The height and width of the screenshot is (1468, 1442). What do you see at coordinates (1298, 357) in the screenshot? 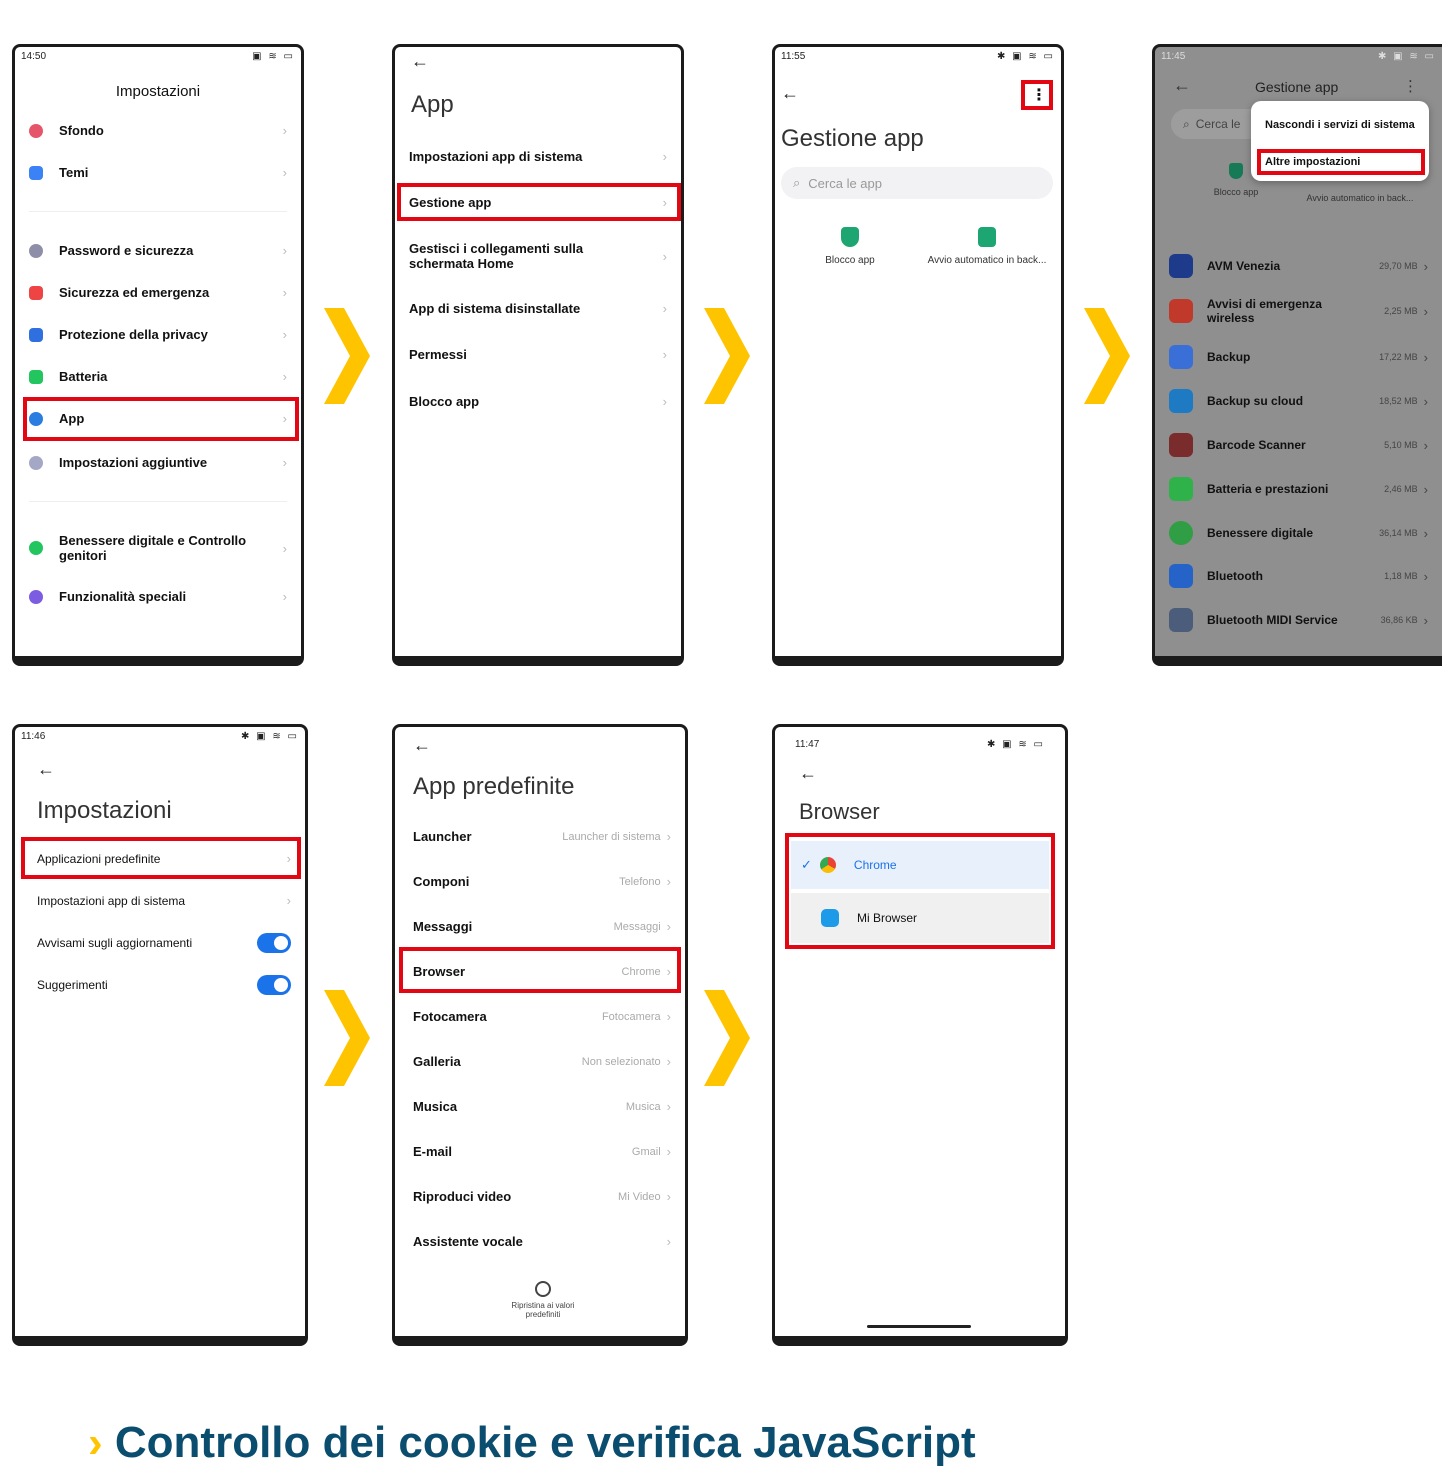
I see `app-list-item: Backup 17,22 MB ›` at bounding box center [1298, 357].